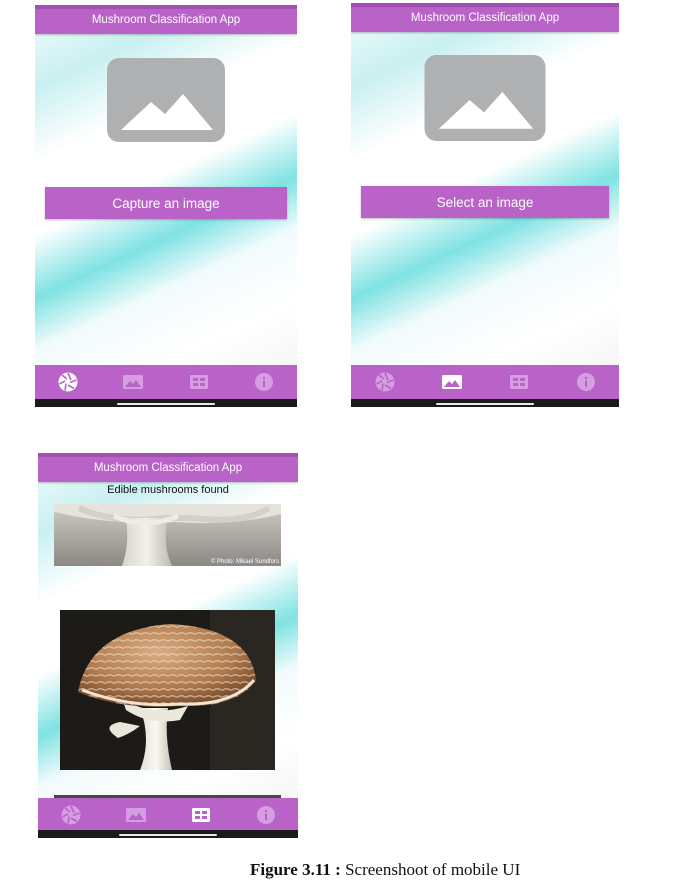 The image size is (690, 886). I want to click on gallery-heading: Edible mushrooms found, so click(168, 490).